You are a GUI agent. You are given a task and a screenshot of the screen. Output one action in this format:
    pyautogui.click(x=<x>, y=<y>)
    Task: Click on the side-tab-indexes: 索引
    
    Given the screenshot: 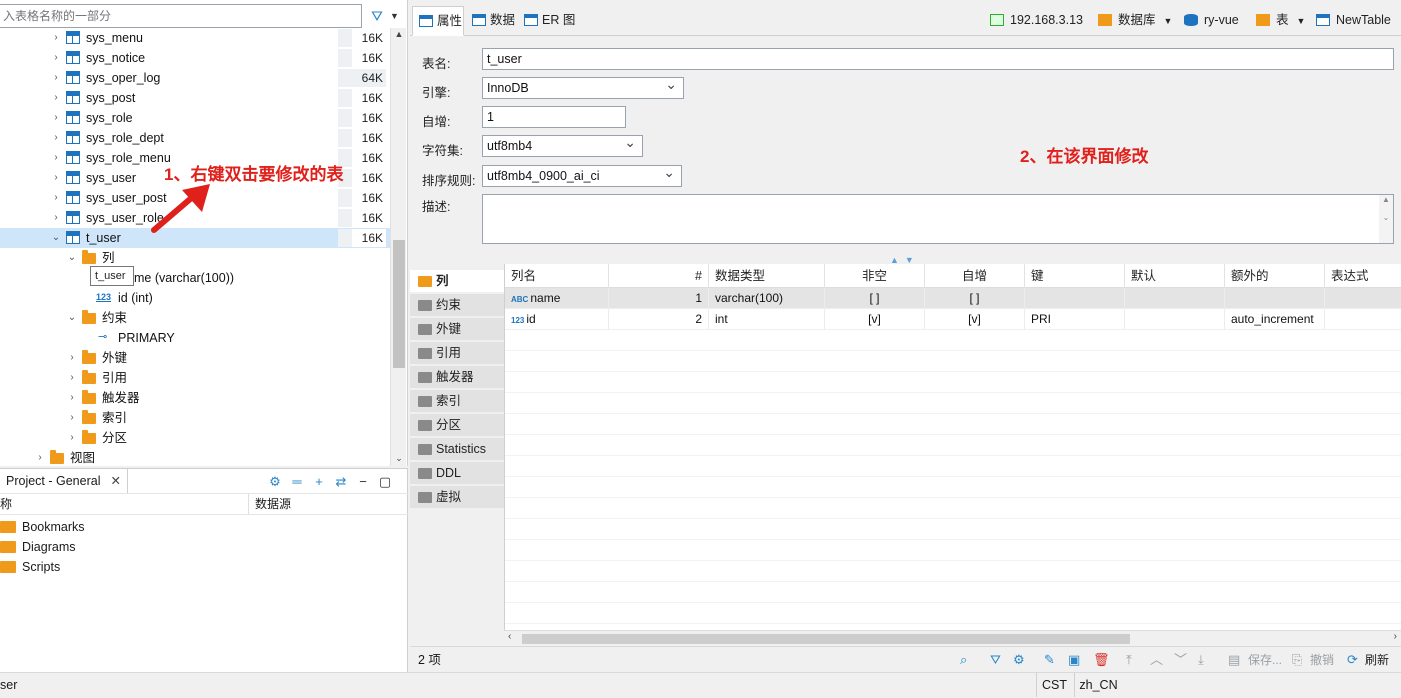 What is the action you would take?
    pyautogui.click(x=457, y=401)
    